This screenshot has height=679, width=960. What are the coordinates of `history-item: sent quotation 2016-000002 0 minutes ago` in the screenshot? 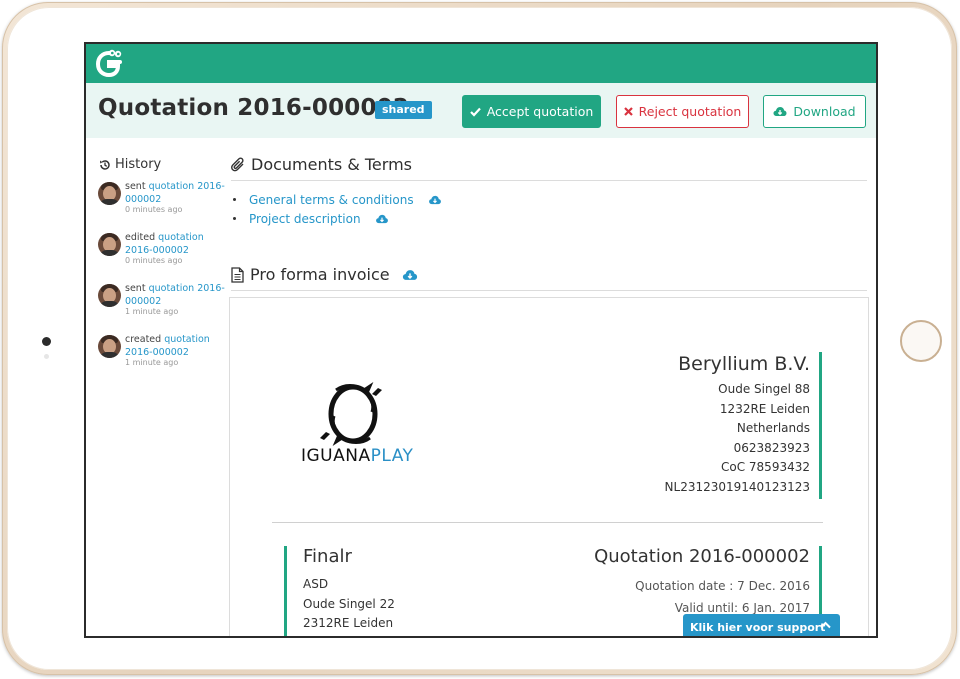 It's located at (161, 203).